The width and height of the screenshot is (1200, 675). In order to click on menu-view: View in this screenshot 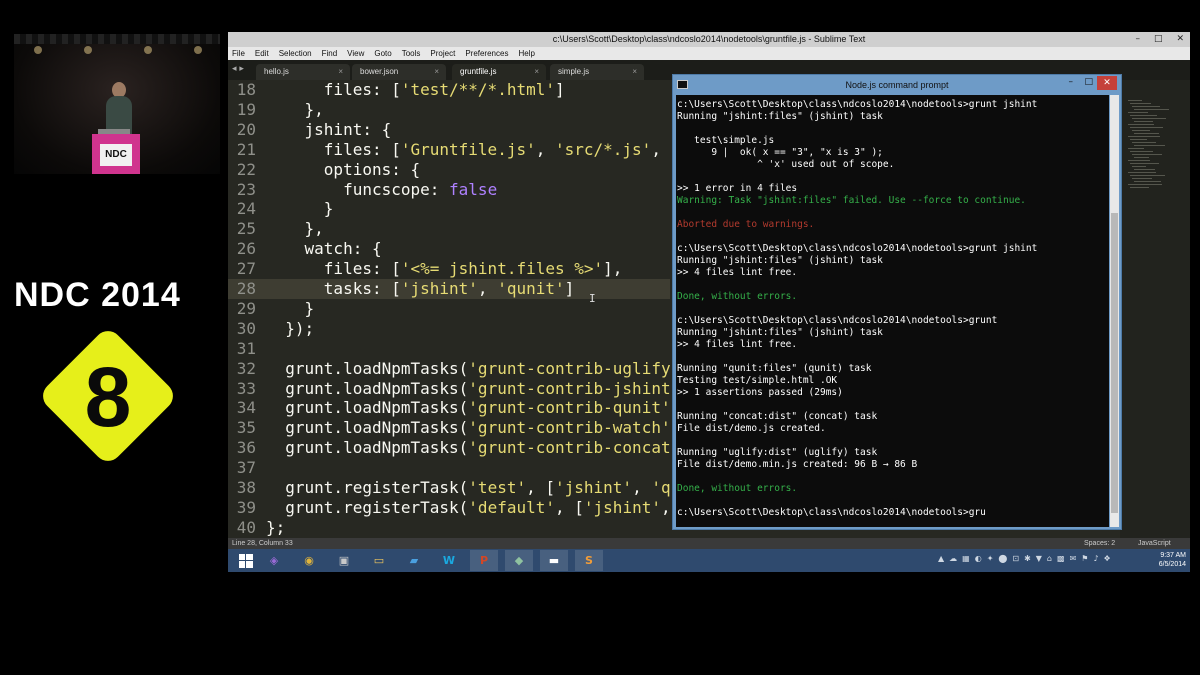, I will do `click(355, 53)`.